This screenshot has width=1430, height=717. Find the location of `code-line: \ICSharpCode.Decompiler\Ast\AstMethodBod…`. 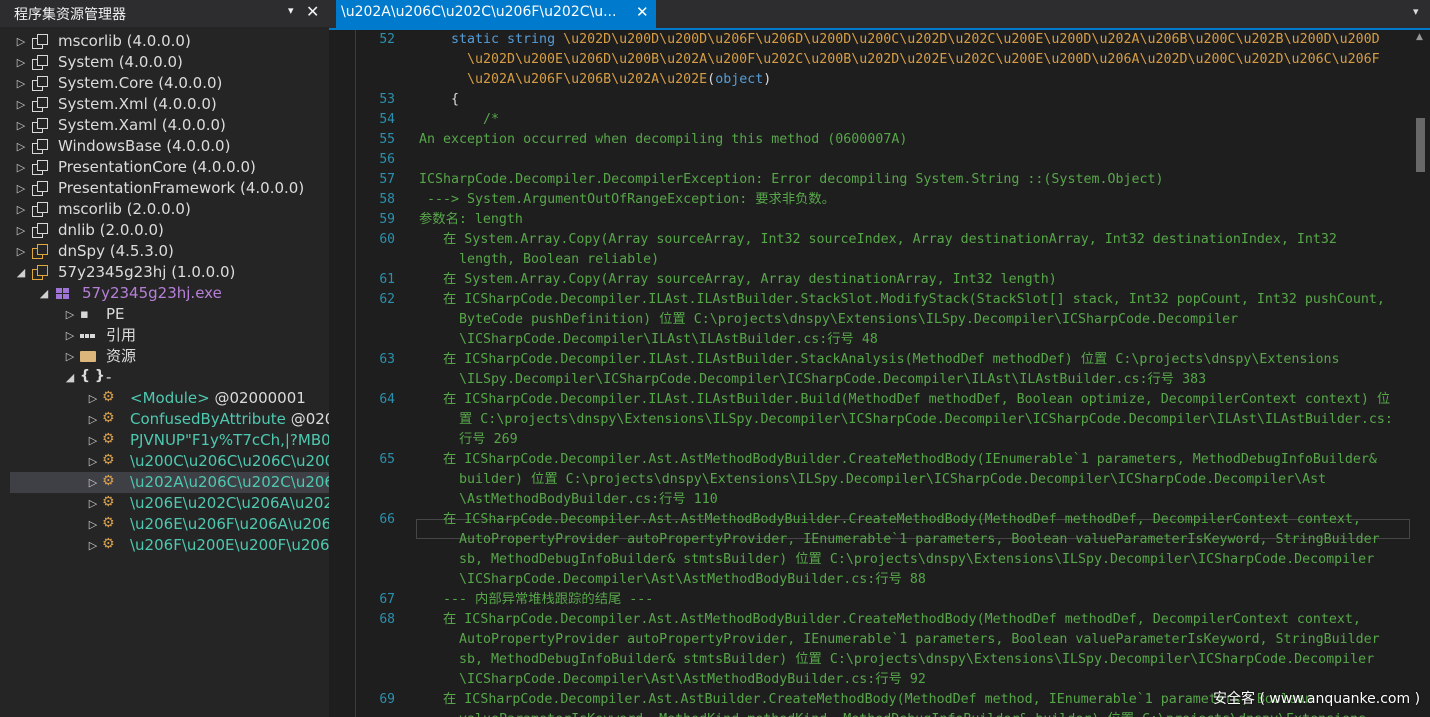

code-line: \ICSharpCode.Decompiler\Ast\AstMethodBod… is located at coordinates (692, 680).